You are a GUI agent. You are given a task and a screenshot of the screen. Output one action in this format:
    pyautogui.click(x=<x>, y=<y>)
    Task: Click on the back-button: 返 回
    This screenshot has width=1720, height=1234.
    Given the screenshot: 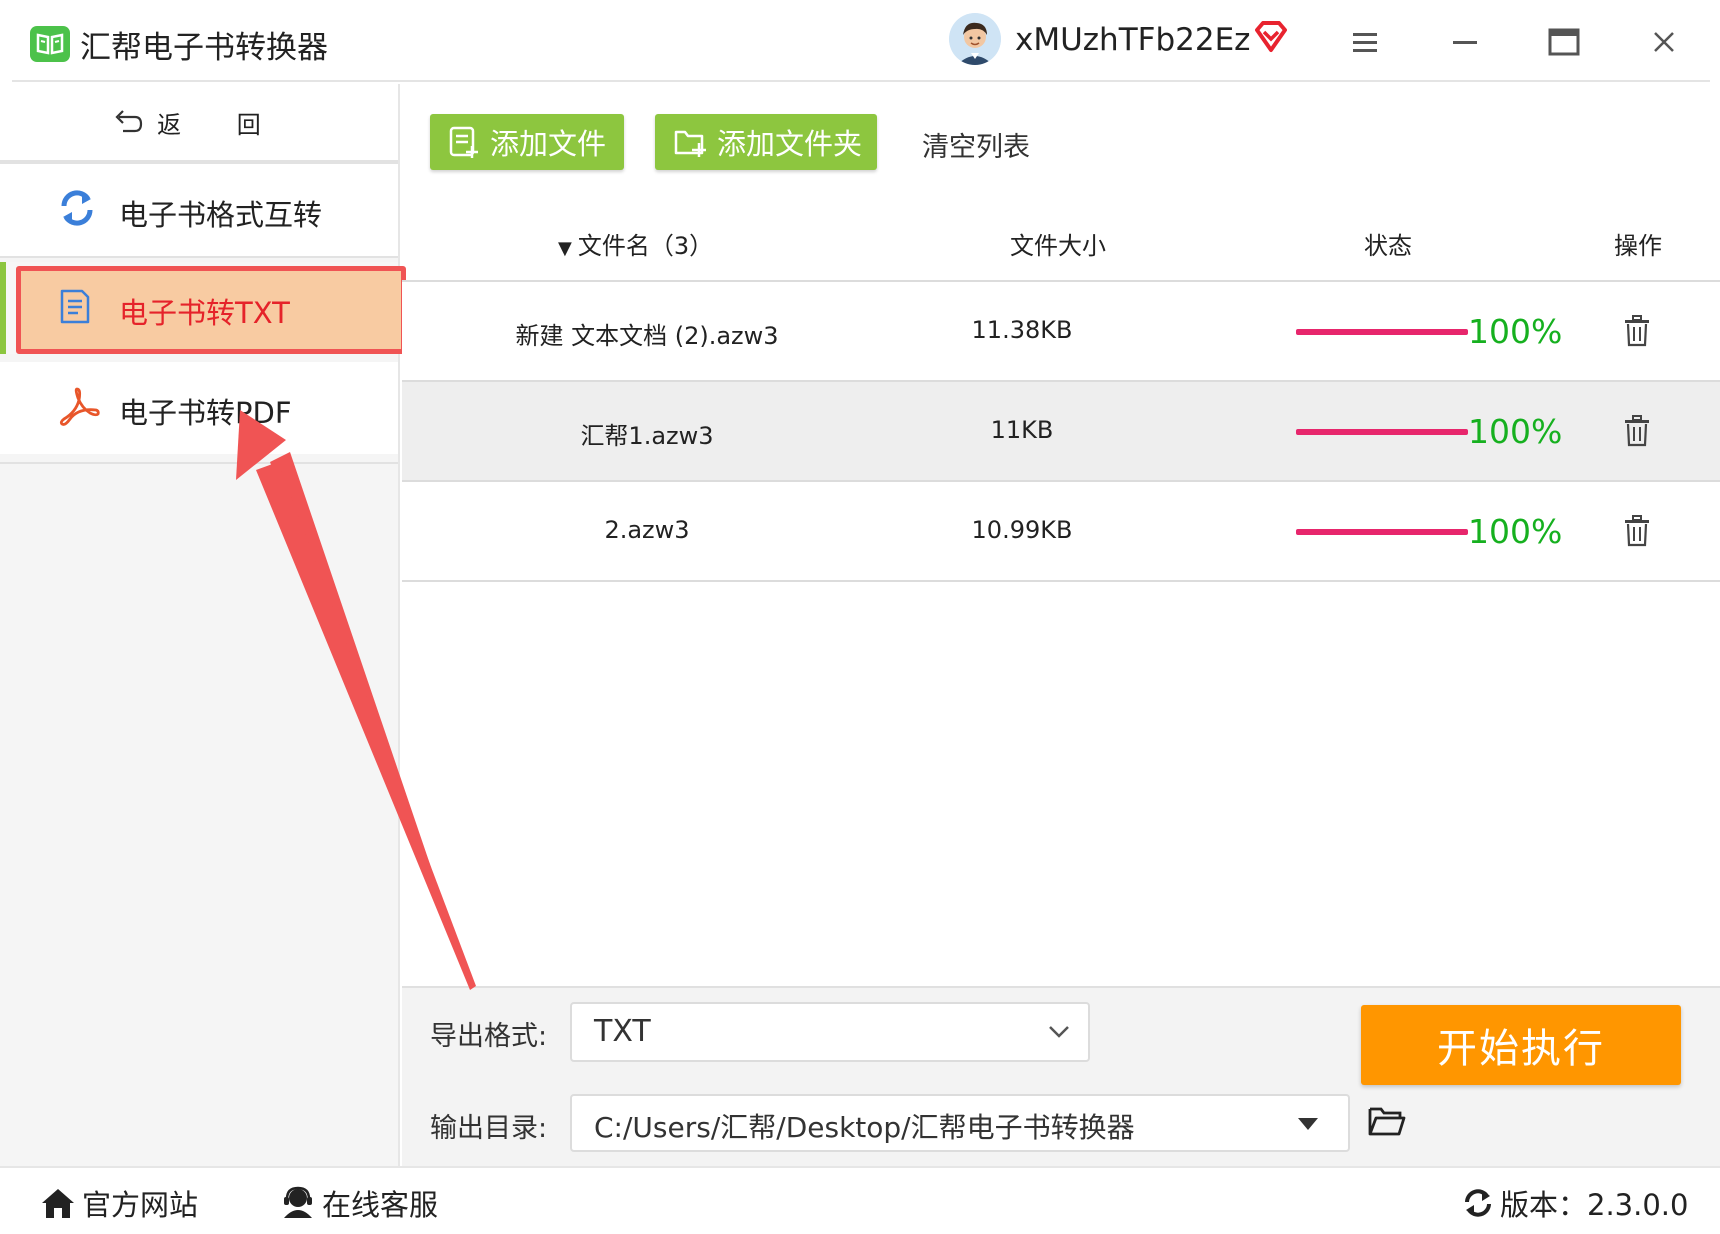 What is the action you would take?
    pyautogui.click(x=199, y=122)
    